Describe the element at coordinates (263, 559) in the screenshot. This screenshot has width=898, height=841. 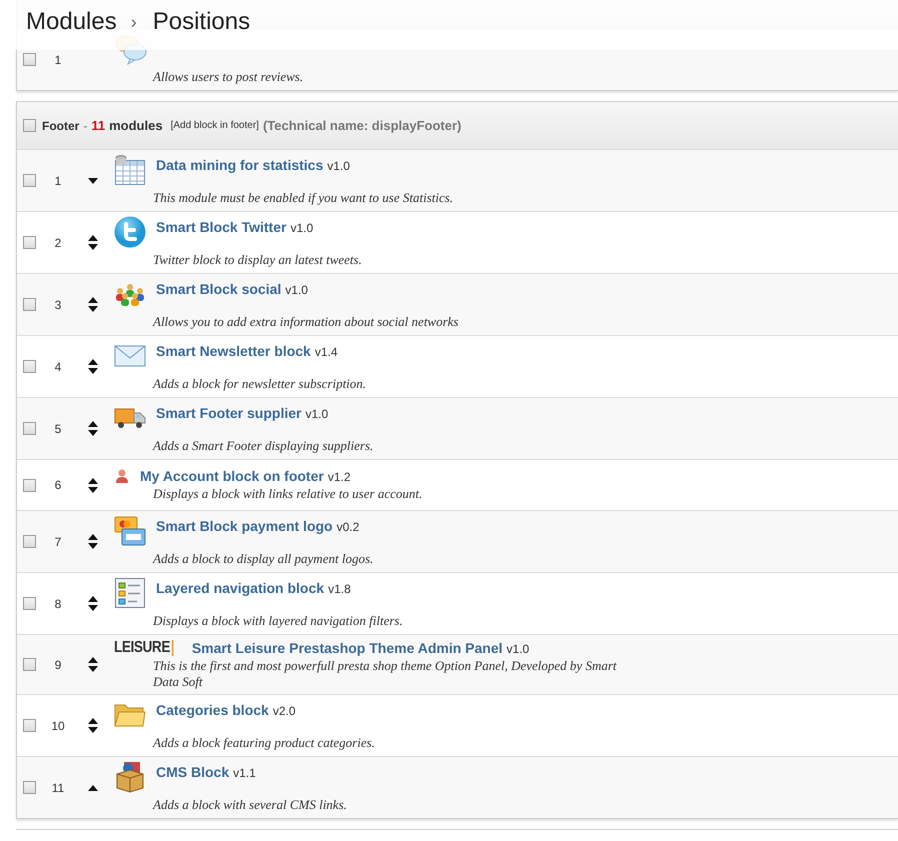
I see `module-description: Adds a block to display all payment logos.` at that location.